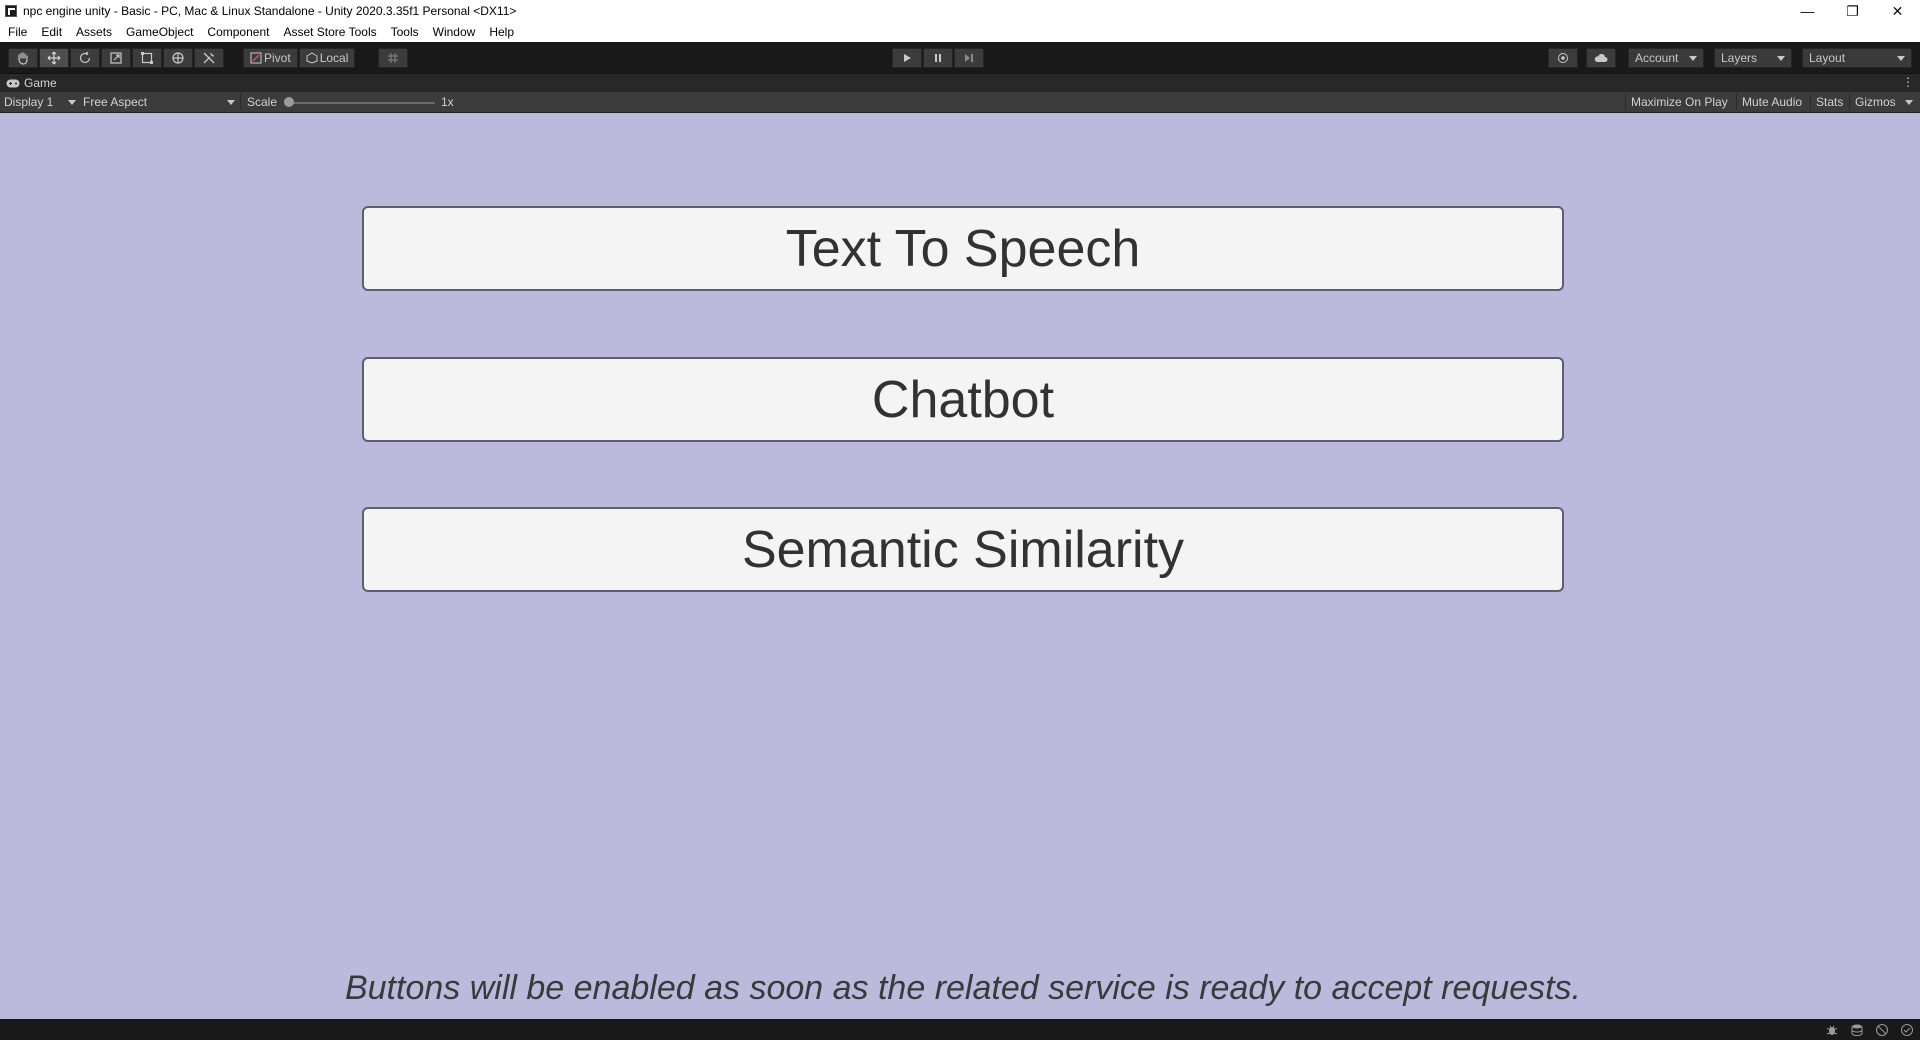  I want to click on local-label: Local, so click(334, 58).